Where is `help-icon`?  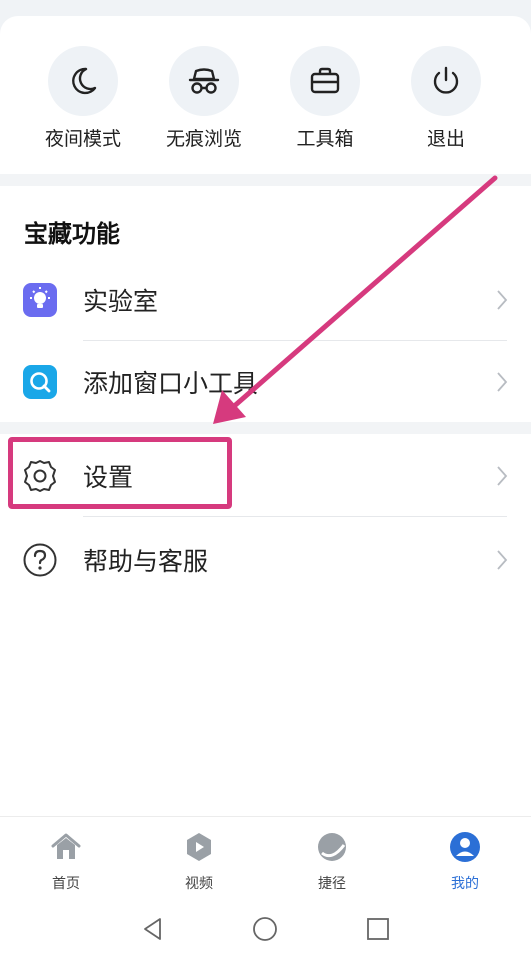
help-icon is located at coordinates (40, 560).